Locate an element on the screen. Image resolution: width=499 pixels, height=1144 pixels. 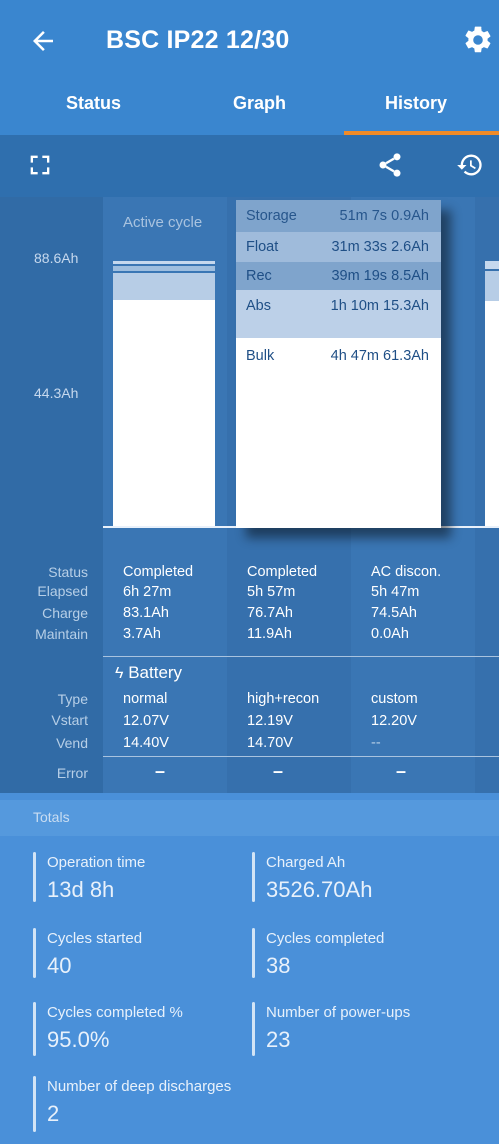
tooltip-phase: Float is located at coordinates (262, 247).